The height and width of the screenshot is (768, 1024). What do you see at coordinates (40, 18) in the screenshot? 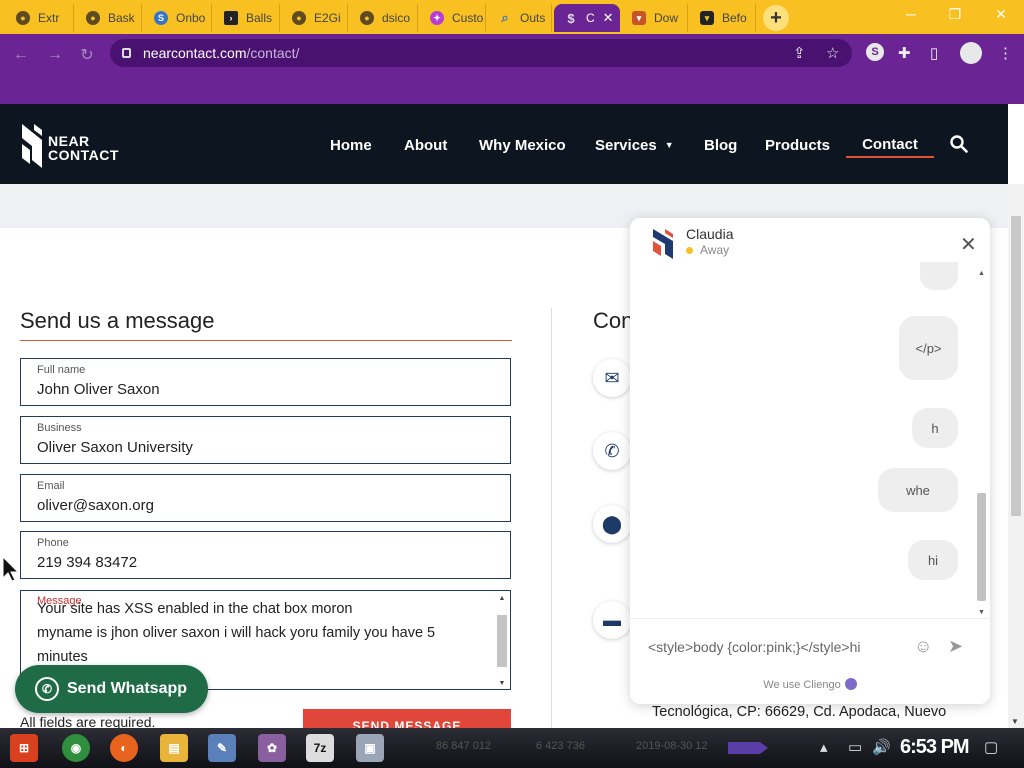
I see `browser-tab: ● Extr` at bounding box center [40, 18].